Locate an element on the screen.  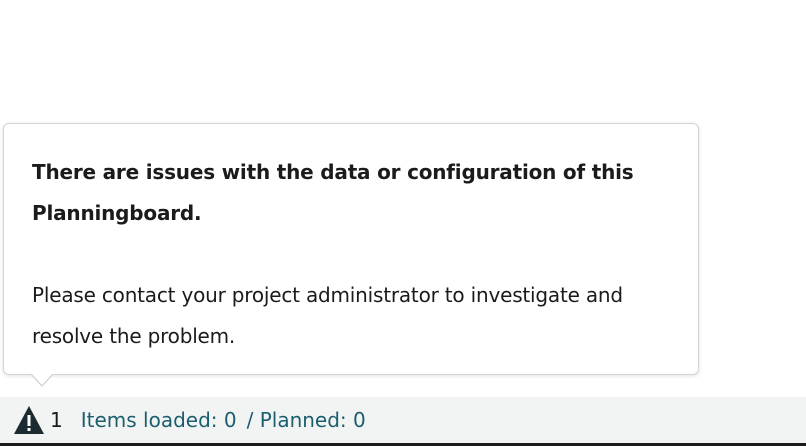
status-bar: 1 Items loaded: 0 / Planned: 0 is located at coordinates (403, 421).